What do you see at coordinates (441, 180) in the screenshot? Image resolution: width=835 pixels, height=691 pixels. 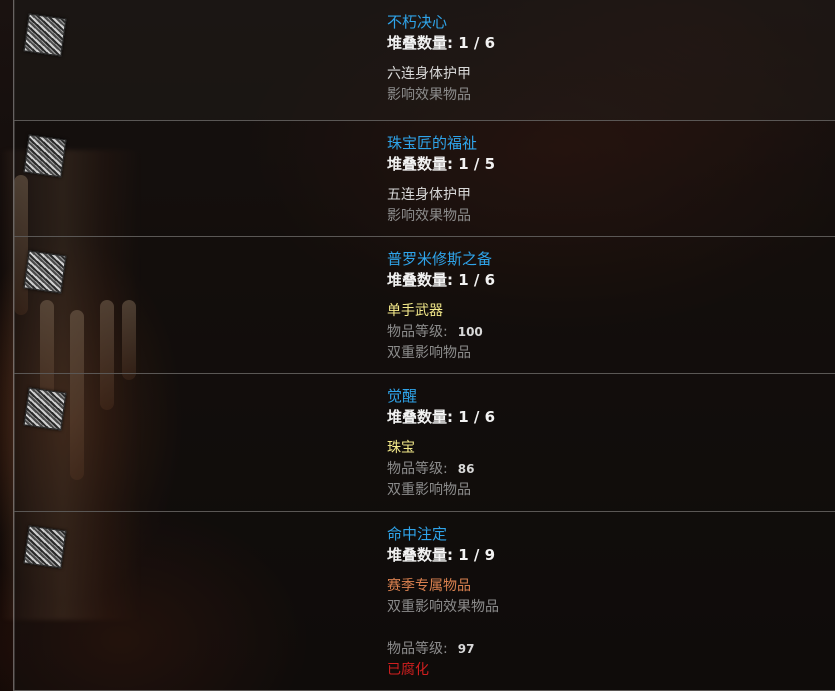 I see `item-details: 珠宝匠的福祉 堆叠数量: 1 / 5 五连身体护甲 影响效果物品` at bounding box center [441, 180].